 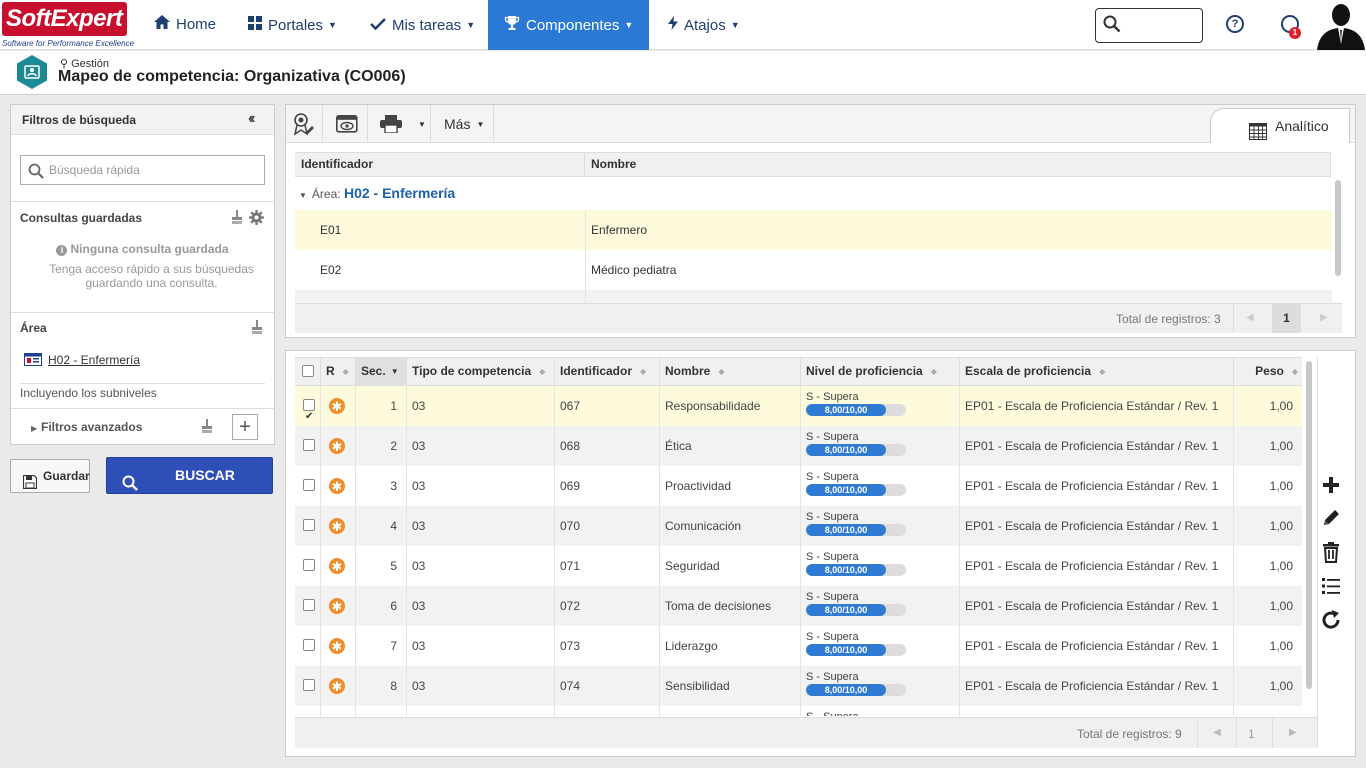 What do you see at coordinates (1340, 25) in the screenshot?
I see `avatar` at bounding box center [1340, 25].